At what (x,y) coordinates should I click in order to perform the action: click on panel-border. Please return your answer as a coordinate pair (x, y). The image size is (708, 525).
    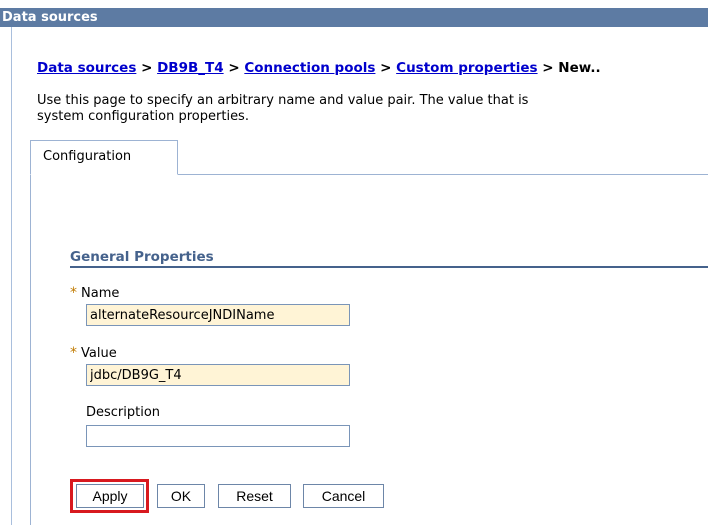
    Looking at the image, I should click on (30, 350).